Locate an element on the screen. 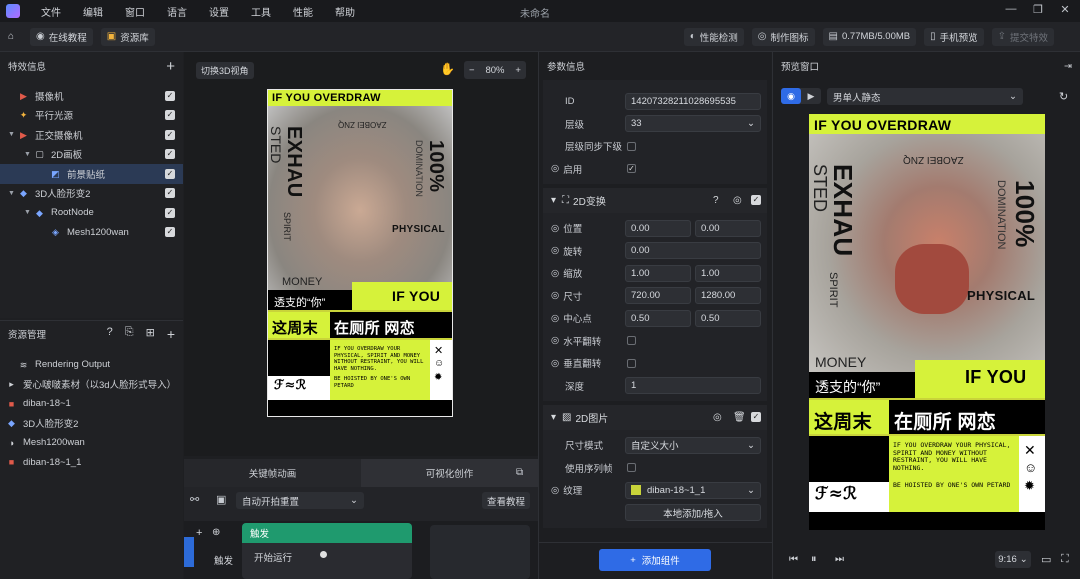 This screenshot has height=579, width=1080. texture-select: diban-18~1_1 ⌄ is located at coordinates (693, 490).